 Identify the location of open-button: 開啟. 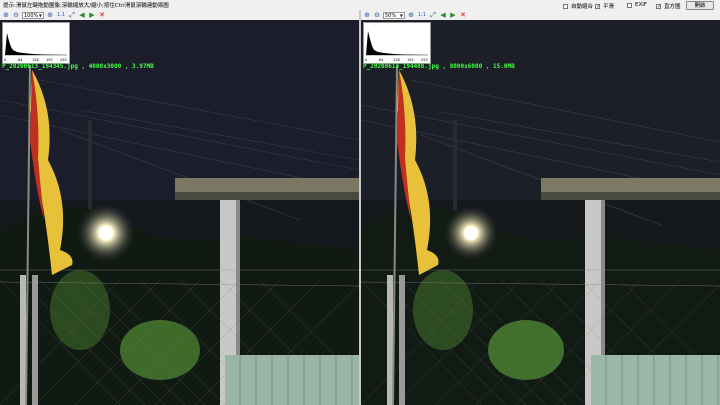
(700, 5).